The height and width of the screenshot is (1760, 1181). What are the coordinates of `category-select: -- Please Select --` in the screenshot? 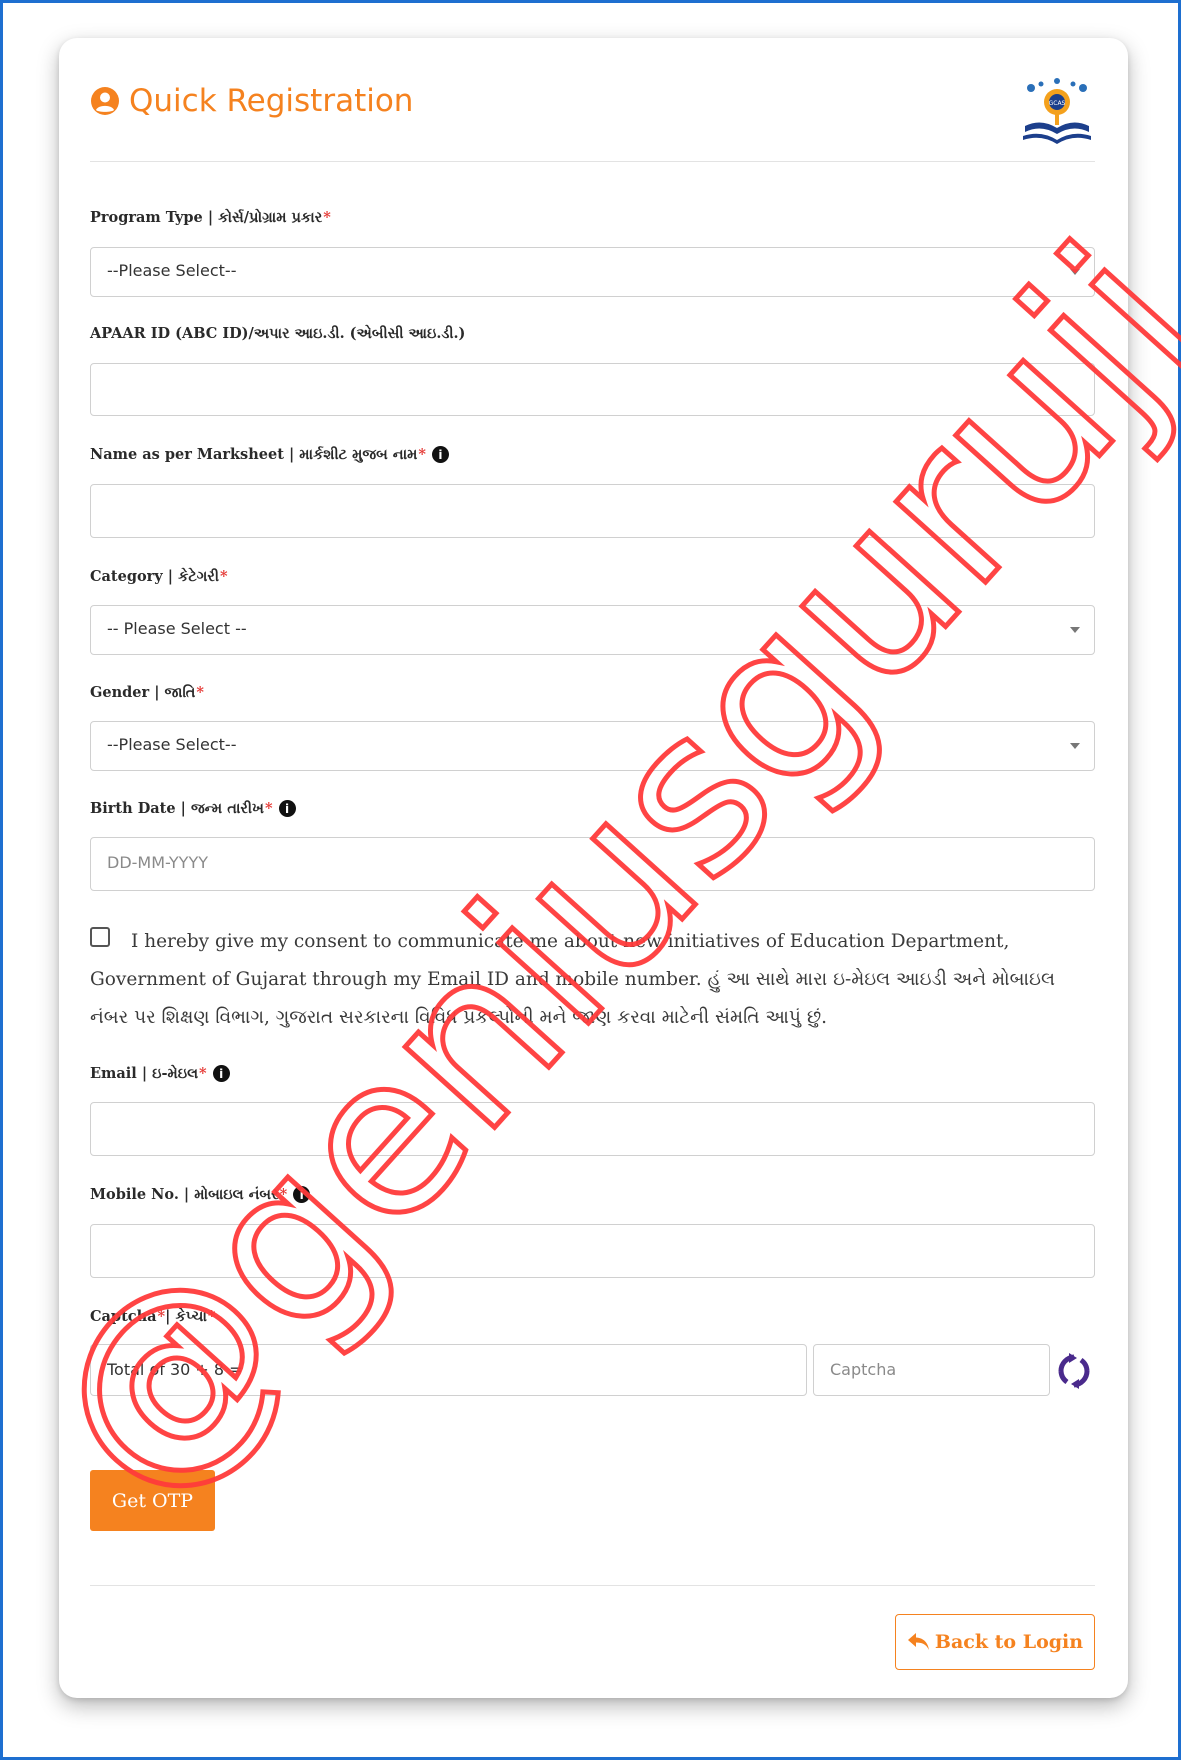 It's located at (592, 630).